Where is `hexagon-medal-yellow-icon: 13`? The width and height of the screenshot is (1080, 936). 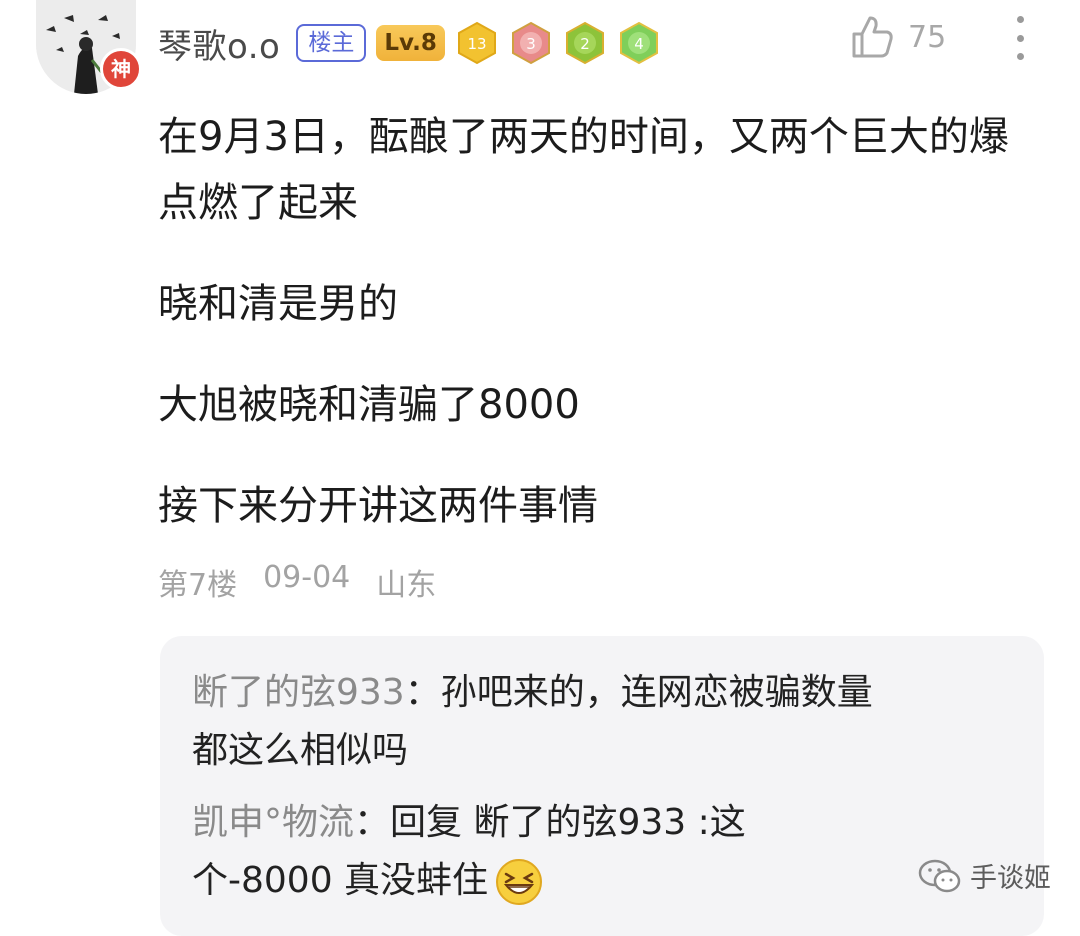
hexagon-medal-yellow-icon: 13 is located at coordinates (476, 43).